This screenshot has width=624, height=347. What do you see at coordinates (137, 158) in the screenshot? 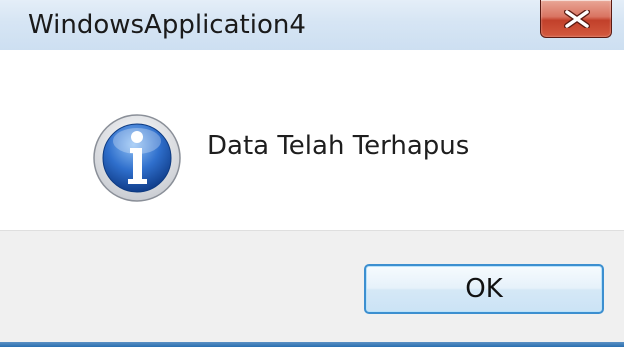
I see `information-icon` at bounding box center [137, 158].